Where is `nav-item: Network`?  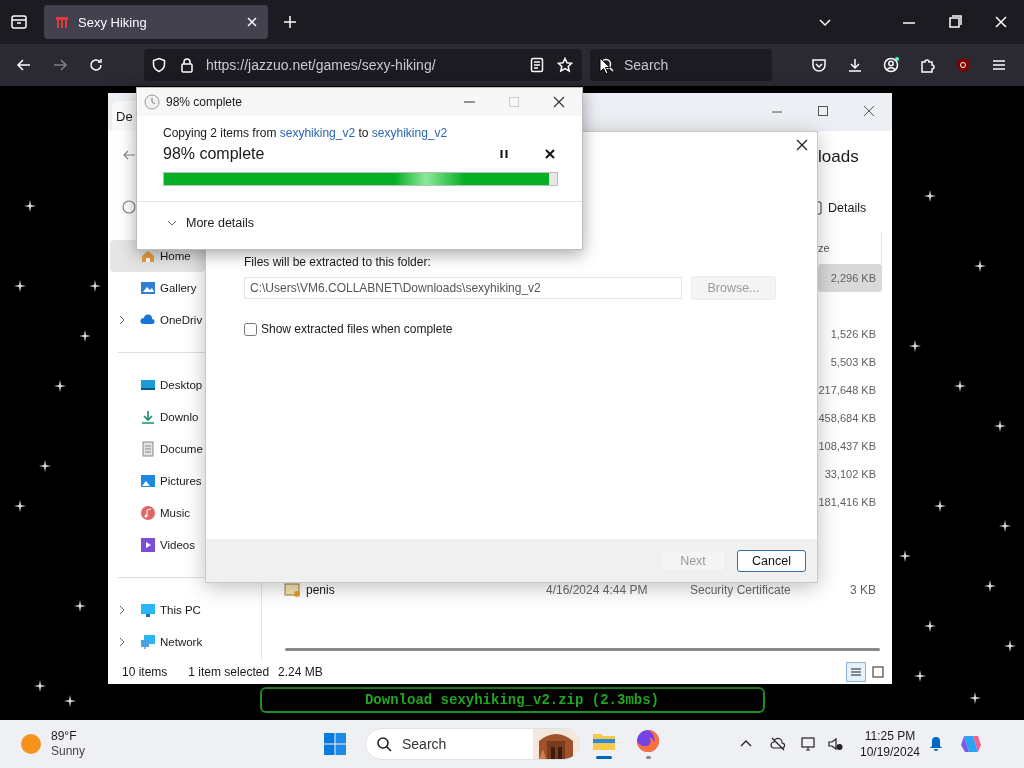
nav-item: Network is located at coordinates (157, 642).